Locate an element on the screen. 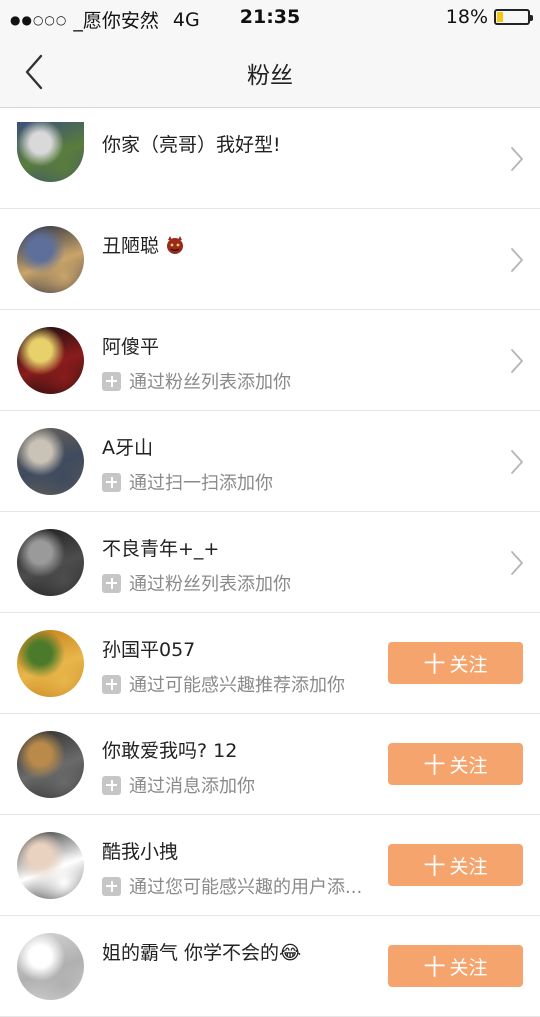  fan-name: 你家（亮哥）我好型! is located at coordinates (191, 143).